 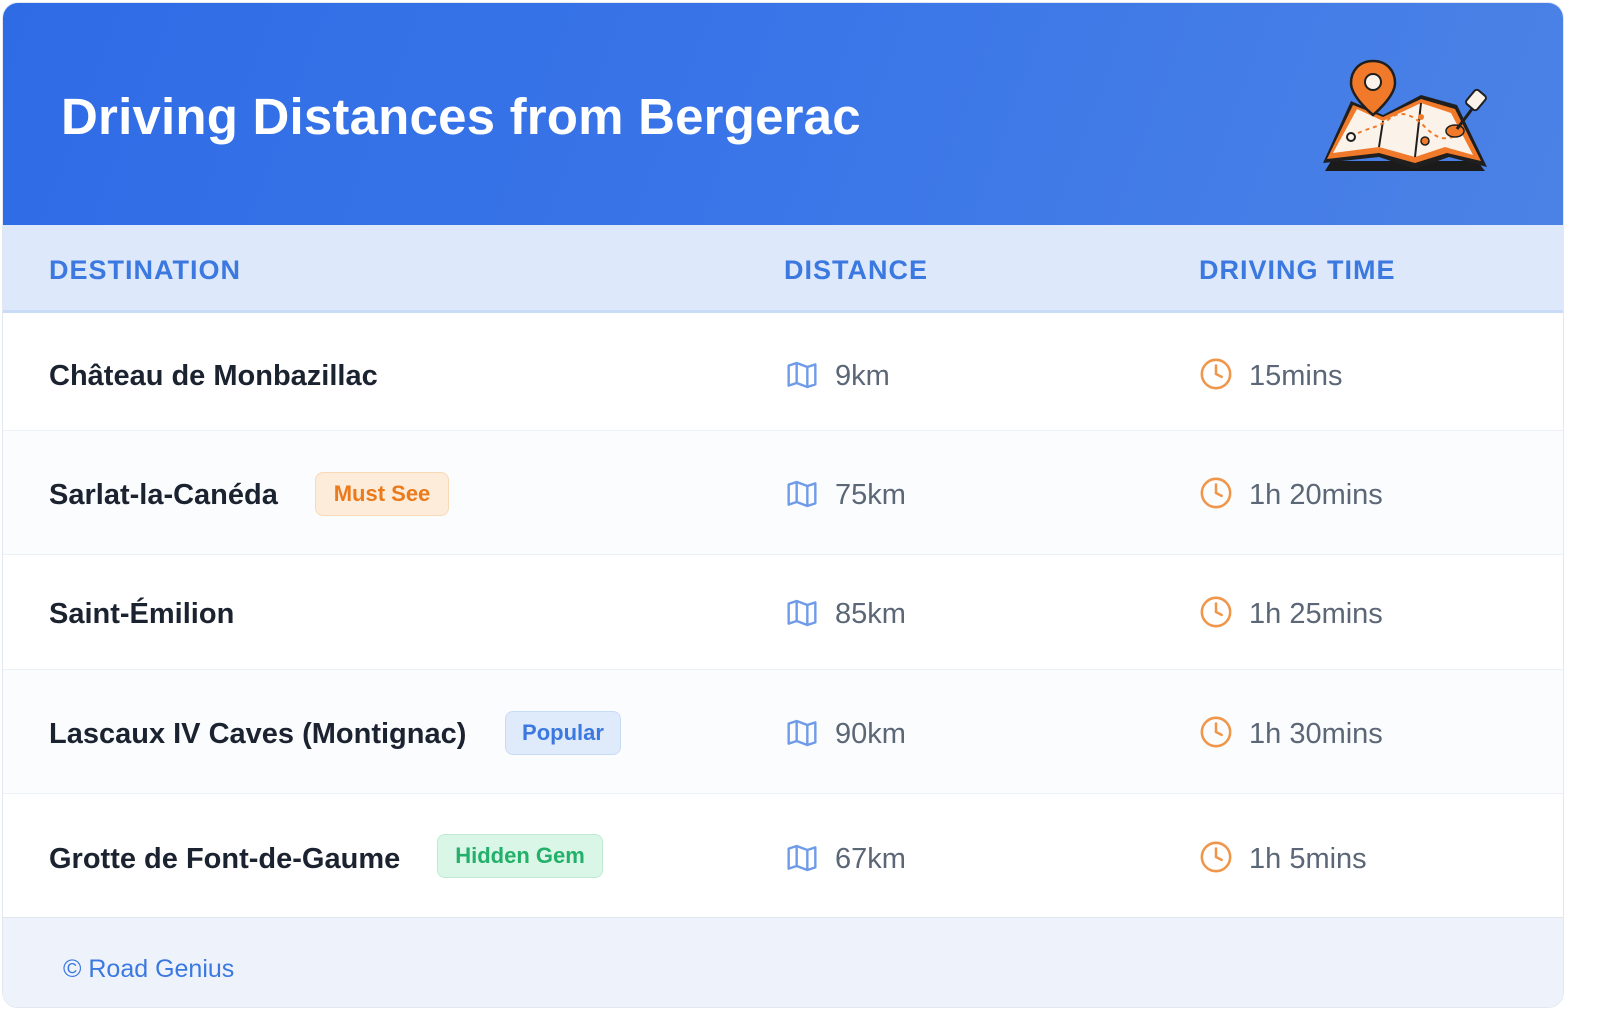 I want to click on driving-time-value: 15mins, so click(x=1296, y=376).